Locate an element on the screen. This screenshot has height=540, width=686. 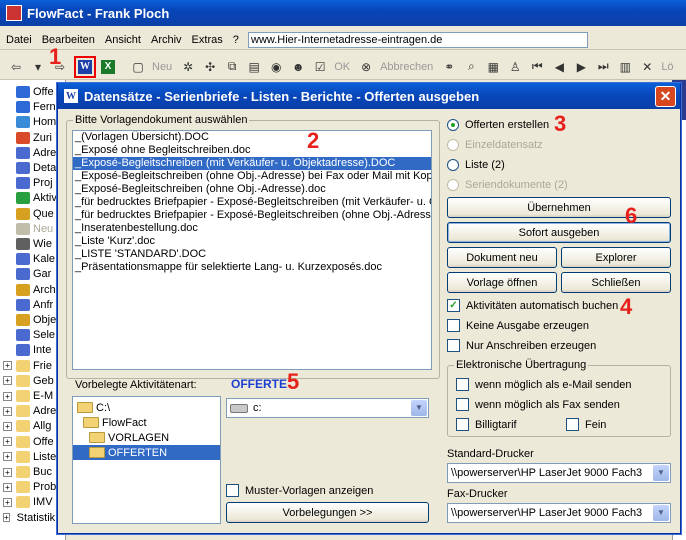
template-list-item: _(Vorlagen Übersicht).DOC is located at coordinates (252, 137).